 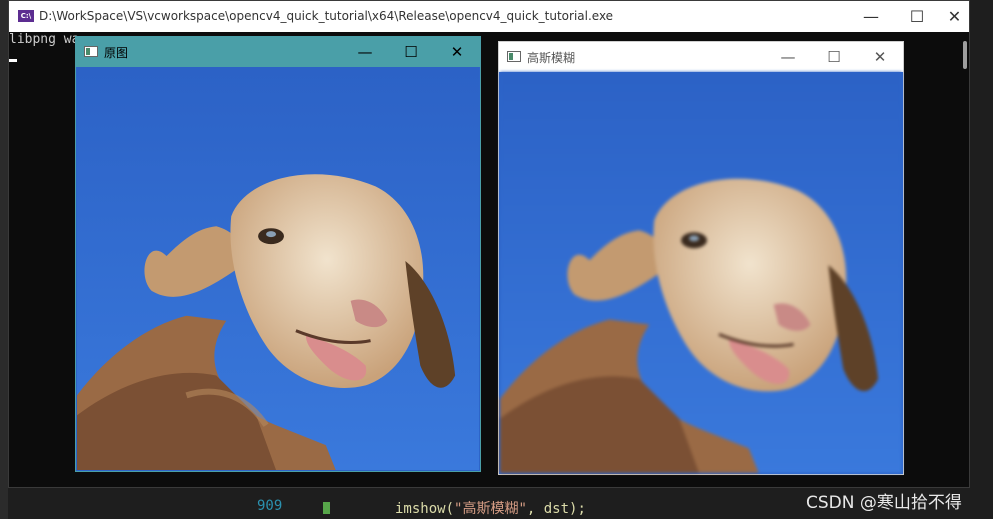 I want to click on code-call: imshow(, so click(x=425, y=509).